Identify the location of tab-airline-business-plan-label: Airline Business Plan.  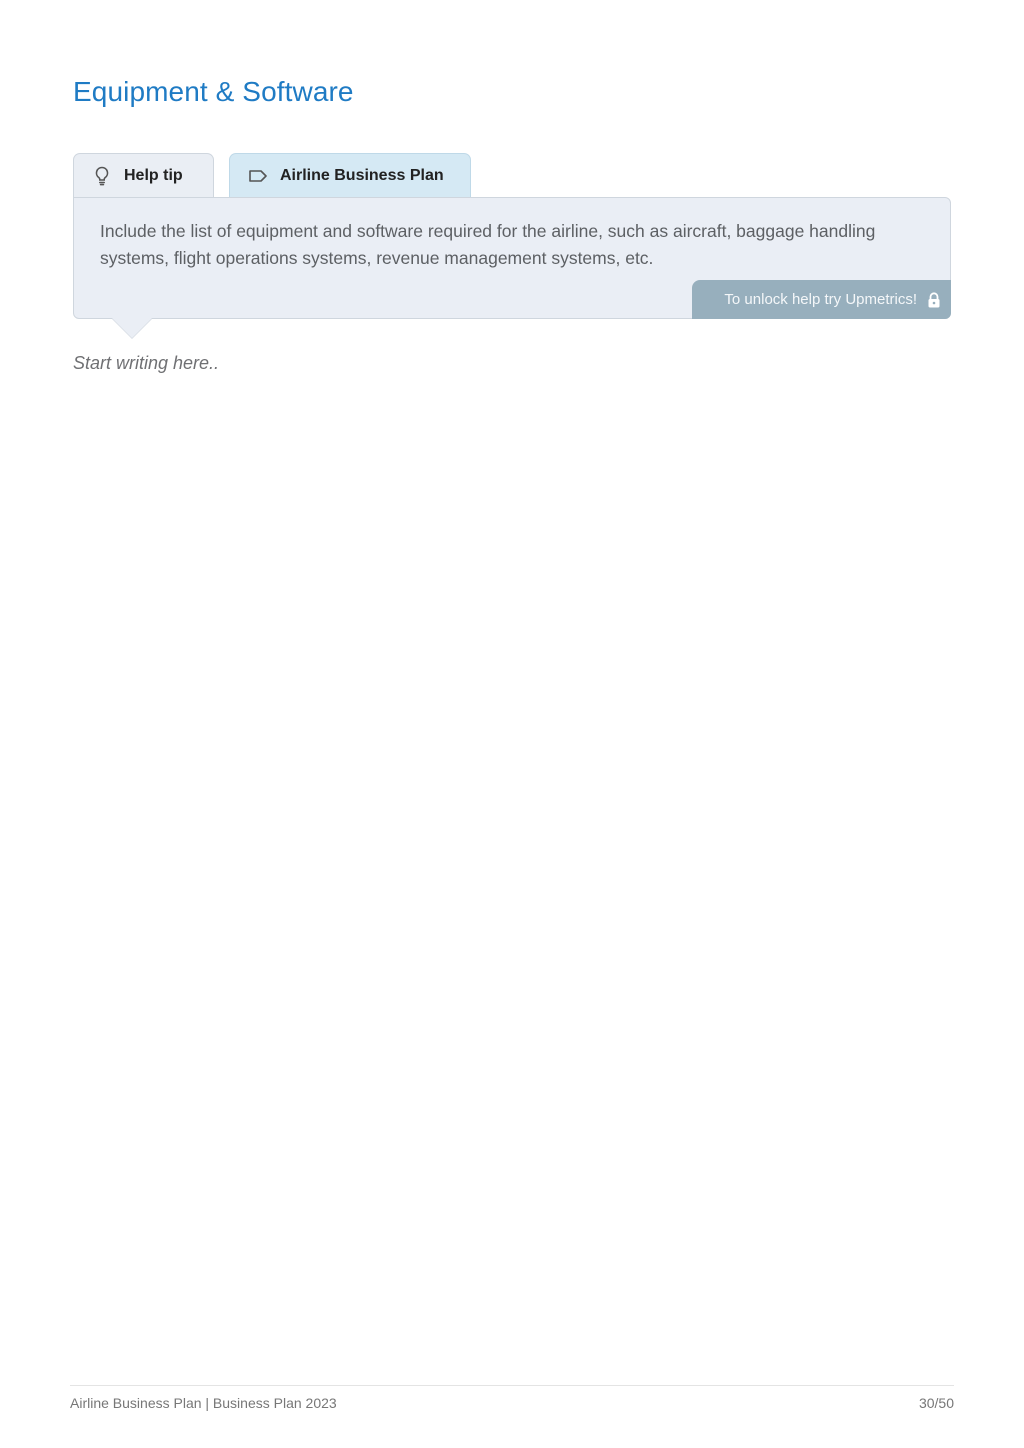
(362, 175).